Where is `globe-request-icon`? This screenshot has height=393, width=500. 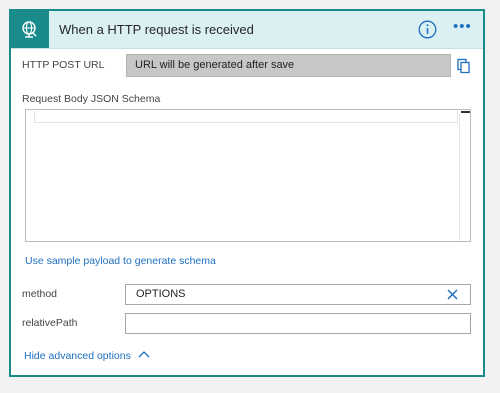
globe-request-icon is located at coordinates (29, 29).